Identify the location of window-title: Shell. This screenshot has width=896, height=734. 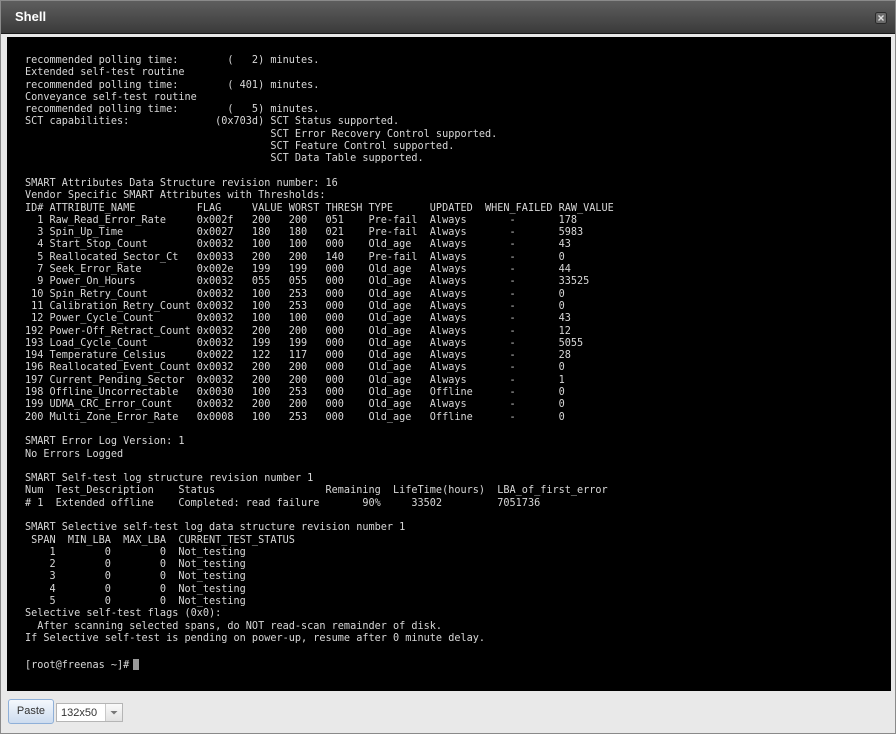
(31, 16).